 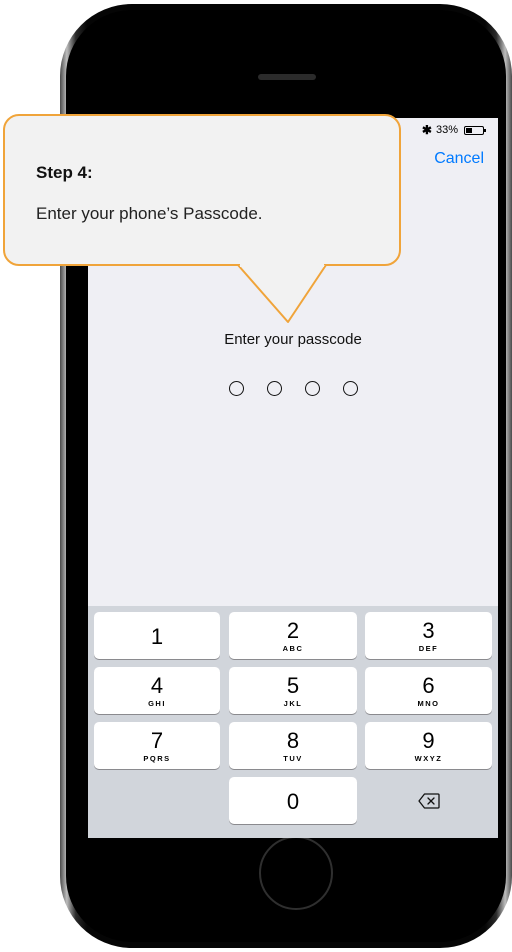 I want to click on key-number: 3, so click(x=428, y=630).